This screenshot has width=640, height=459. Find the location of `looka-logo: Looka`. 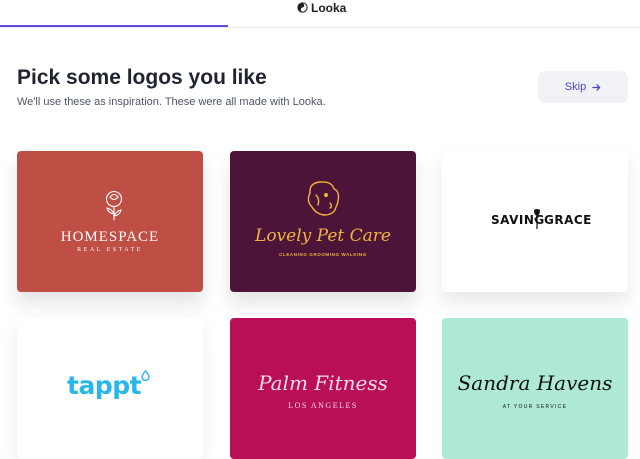

looka-logo: Looka is located at coordinates (321, 7).